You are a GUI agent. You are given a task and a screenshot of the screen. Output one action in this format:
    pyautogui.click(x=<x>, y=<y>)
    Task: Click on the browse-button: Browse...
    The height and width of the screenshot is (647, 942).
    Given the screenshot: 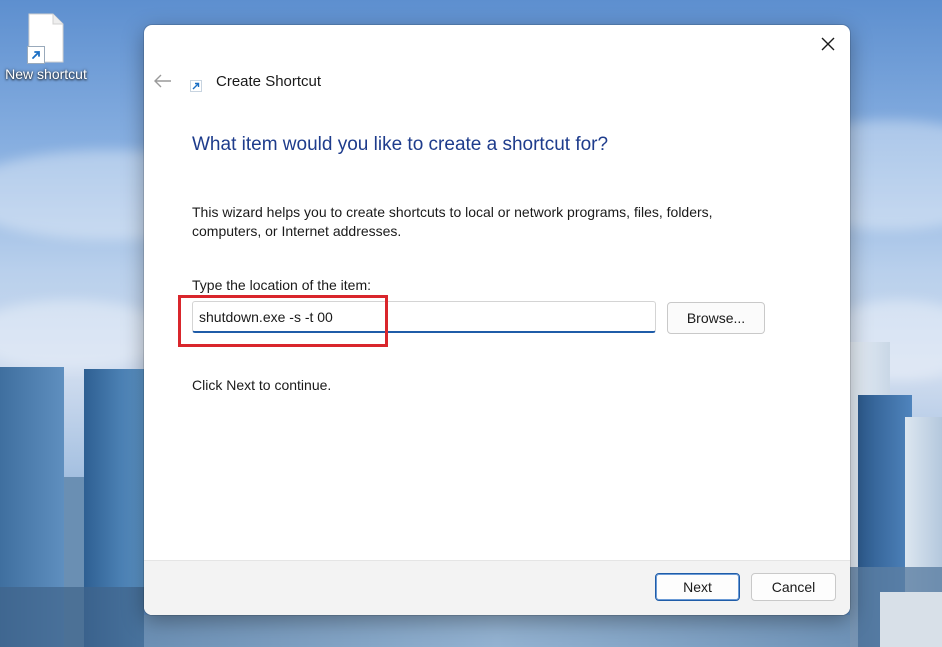 What is the action you would take?
    pyautogui.click(x=716, y=318)
    